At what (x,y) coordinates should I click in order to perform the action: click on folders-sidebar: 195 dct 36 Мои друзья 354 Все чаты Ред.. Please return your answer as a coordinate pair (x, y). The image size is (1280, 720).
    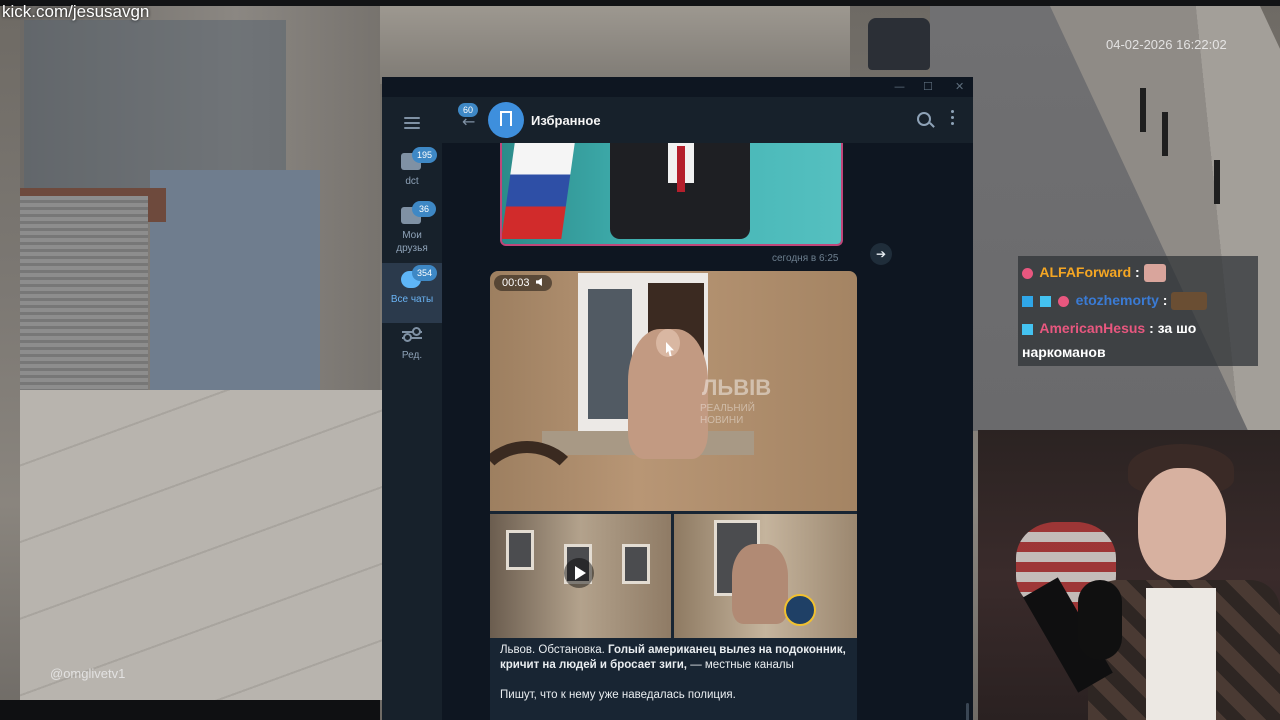
    Looking at the image, I should click on (412, 408).